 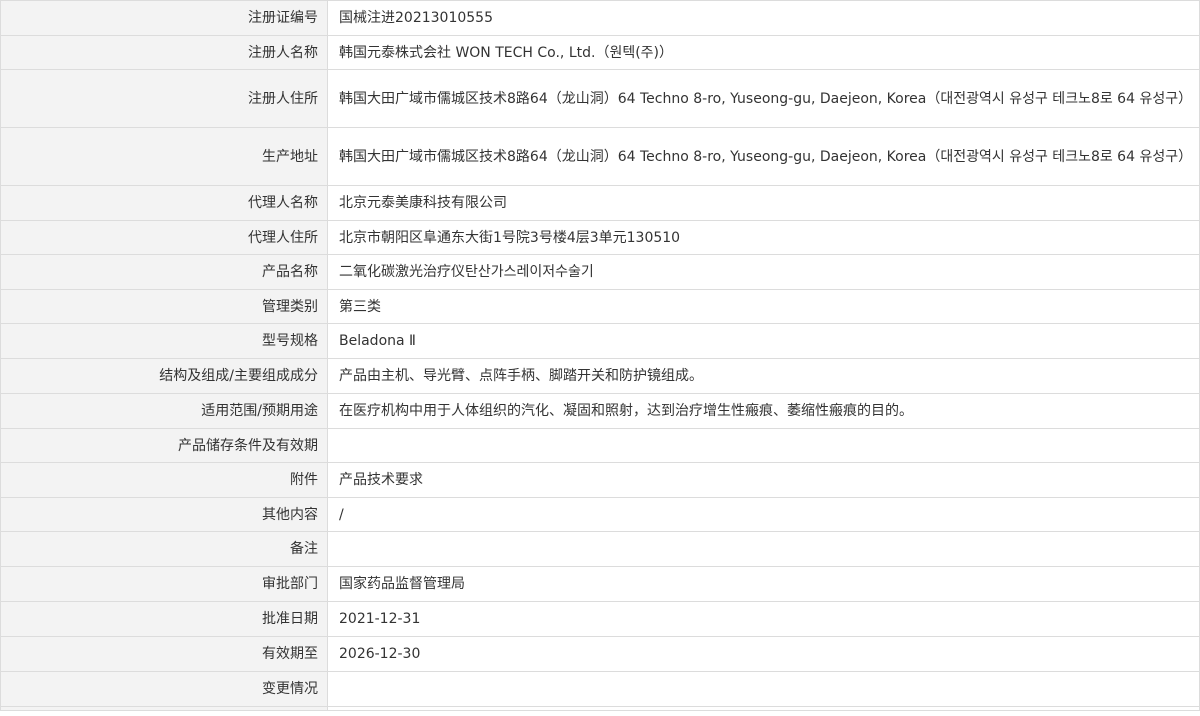 I want to click on field-label: 管理类别, so click(x=164, y=306).